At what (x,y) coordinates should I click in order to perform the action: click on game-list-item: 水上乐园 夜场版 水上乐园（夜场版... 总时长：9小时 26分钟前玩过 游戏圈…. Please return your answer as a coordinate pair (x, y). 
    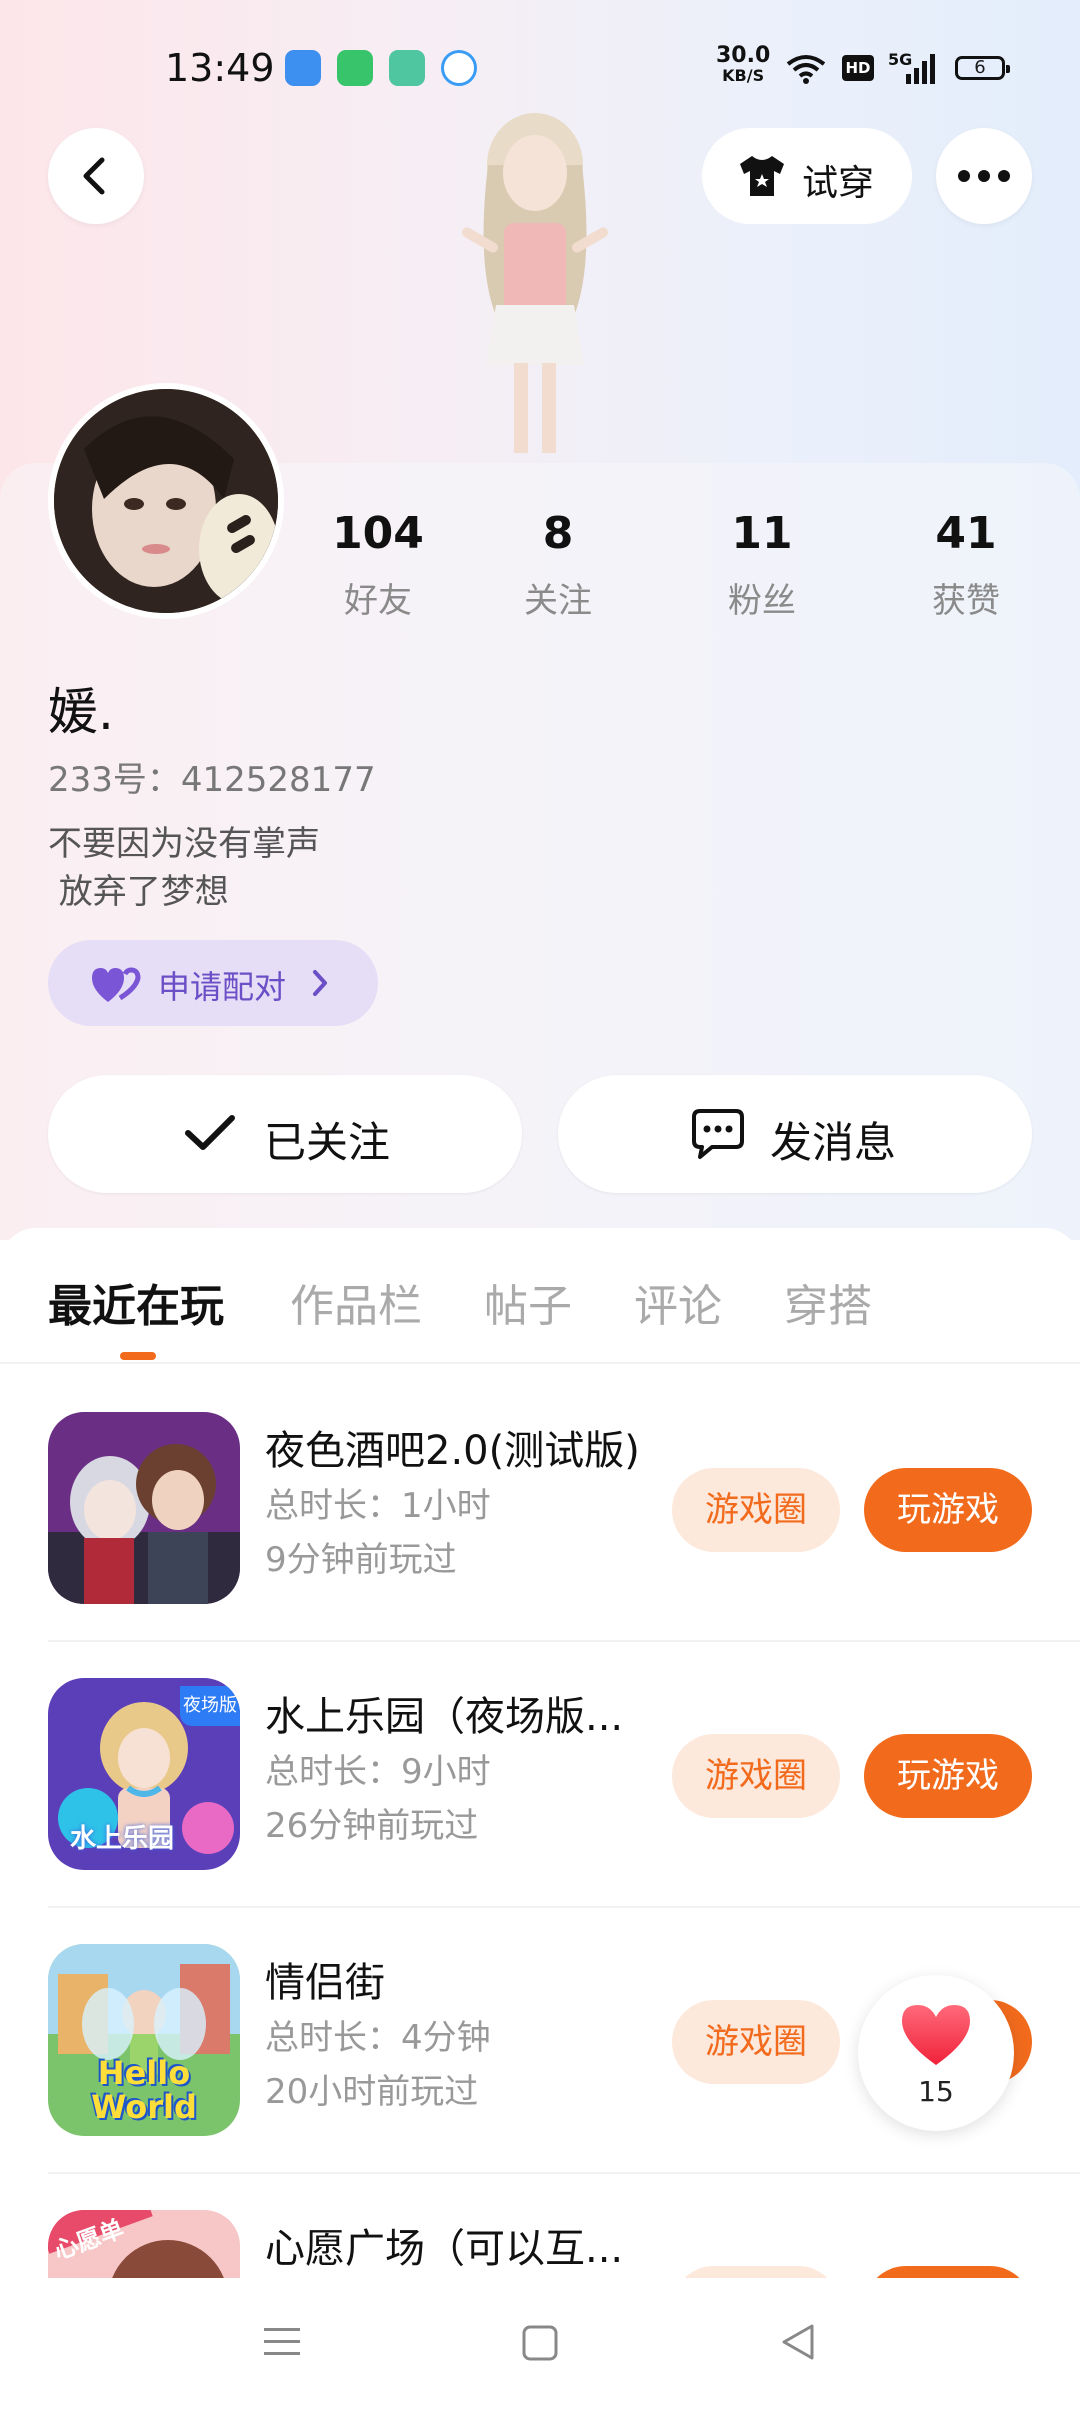
    Looking at the image, I should click on (540, 1811).